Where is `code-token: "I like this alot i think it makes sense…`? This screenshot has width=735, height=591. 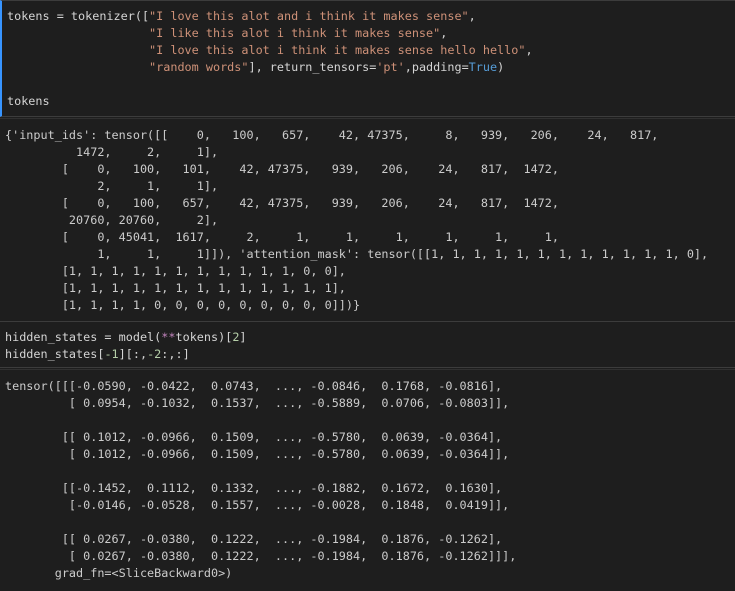
code-token: "I like this alot i think it makes sense… is located at coordinates (295, 33).